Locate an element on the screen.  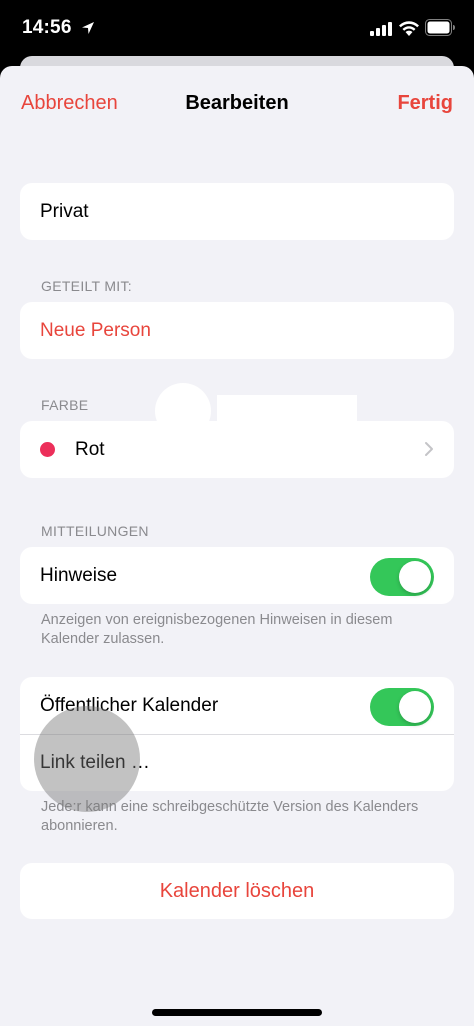
alerts-row: Hinweise is located at coordinates (237, 575).